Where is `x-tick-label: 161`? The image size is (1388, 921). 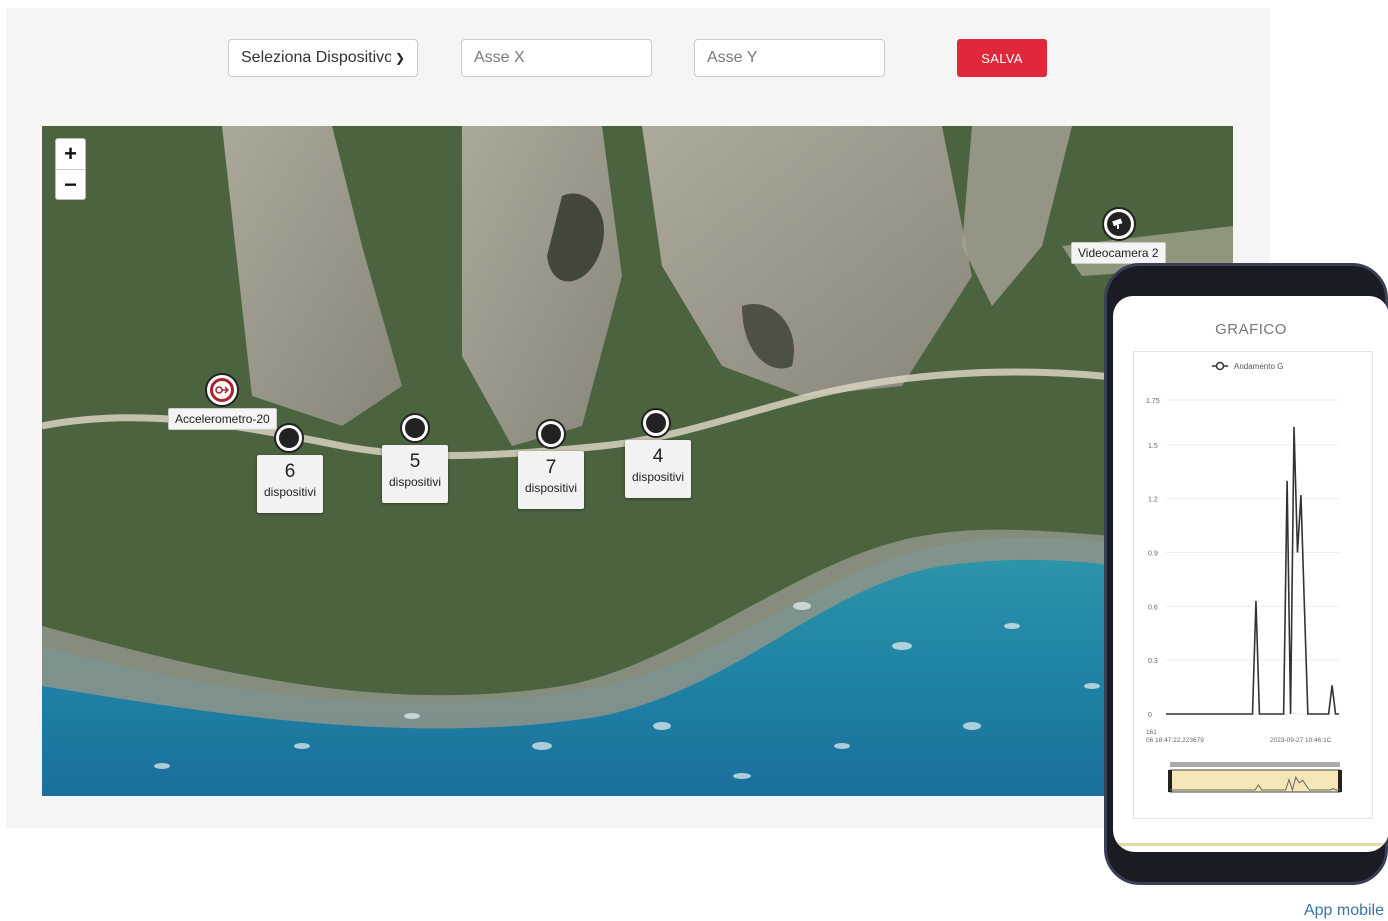 x-tick-label: 161 is located at coordinates (1151, 732).